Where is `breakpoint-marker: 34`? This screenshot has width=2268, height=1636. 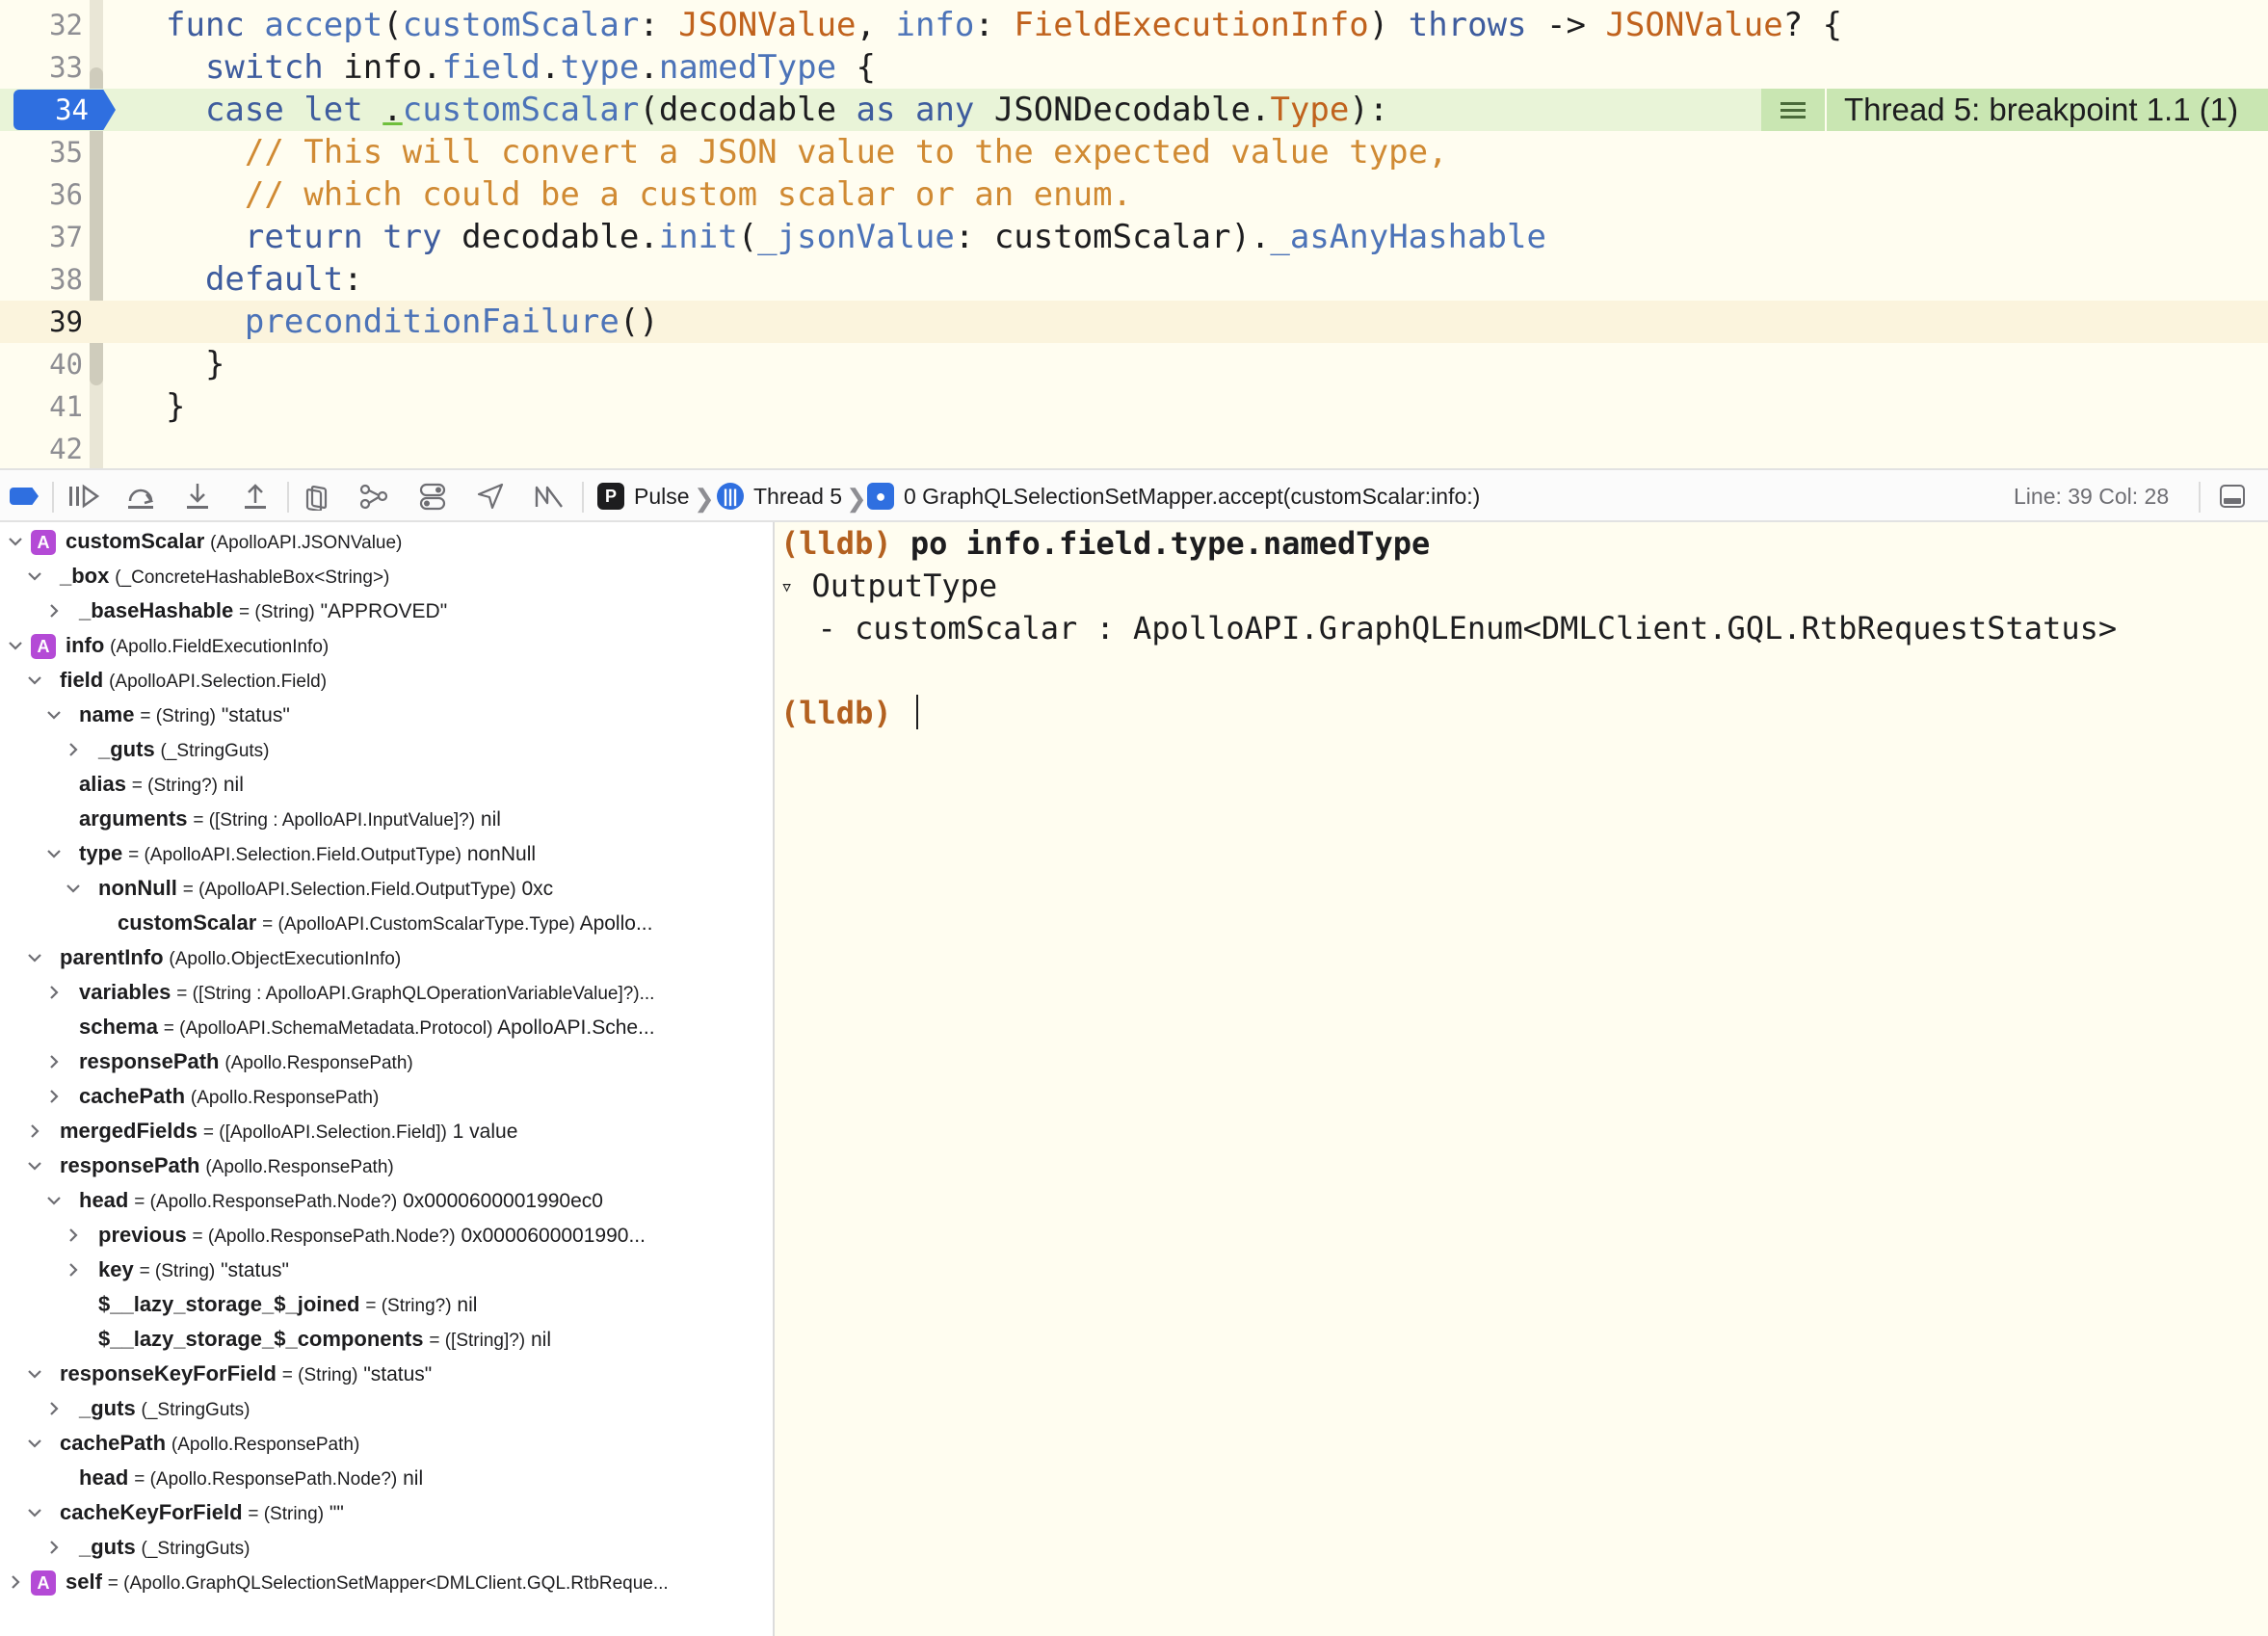 breakpoint-marker: 34 is located at coordinates (64, 110).